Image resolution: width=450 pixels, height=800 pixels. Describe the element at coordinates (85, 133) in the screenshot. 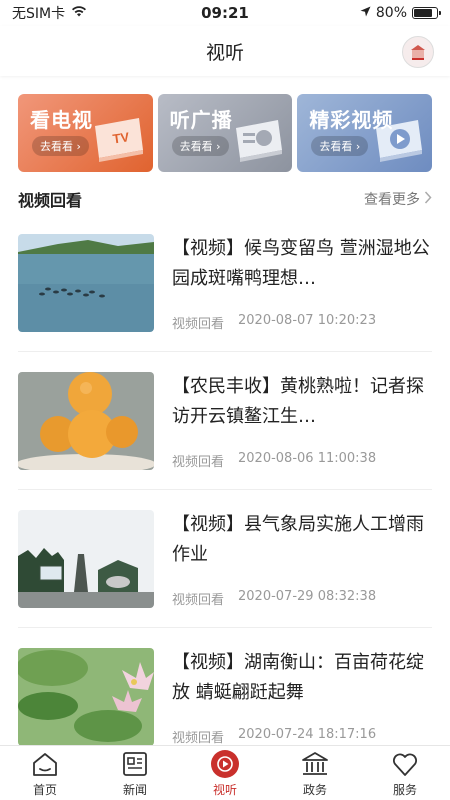

I see `watch-tv-card: 看电视 去看看 › TV` at that location.